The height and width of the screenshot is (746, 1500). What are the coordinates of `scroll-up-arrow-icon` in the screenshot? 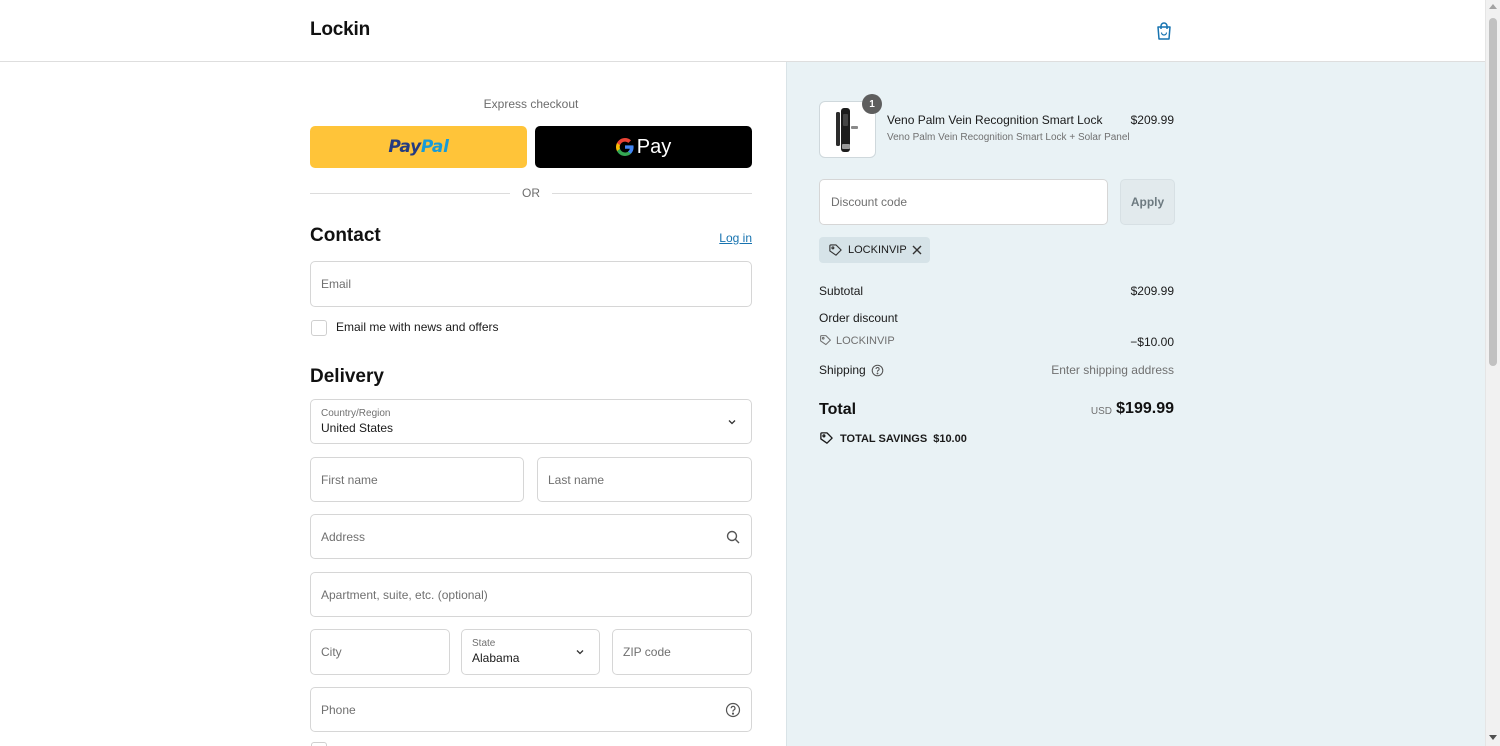 It's located at (1493, 6).